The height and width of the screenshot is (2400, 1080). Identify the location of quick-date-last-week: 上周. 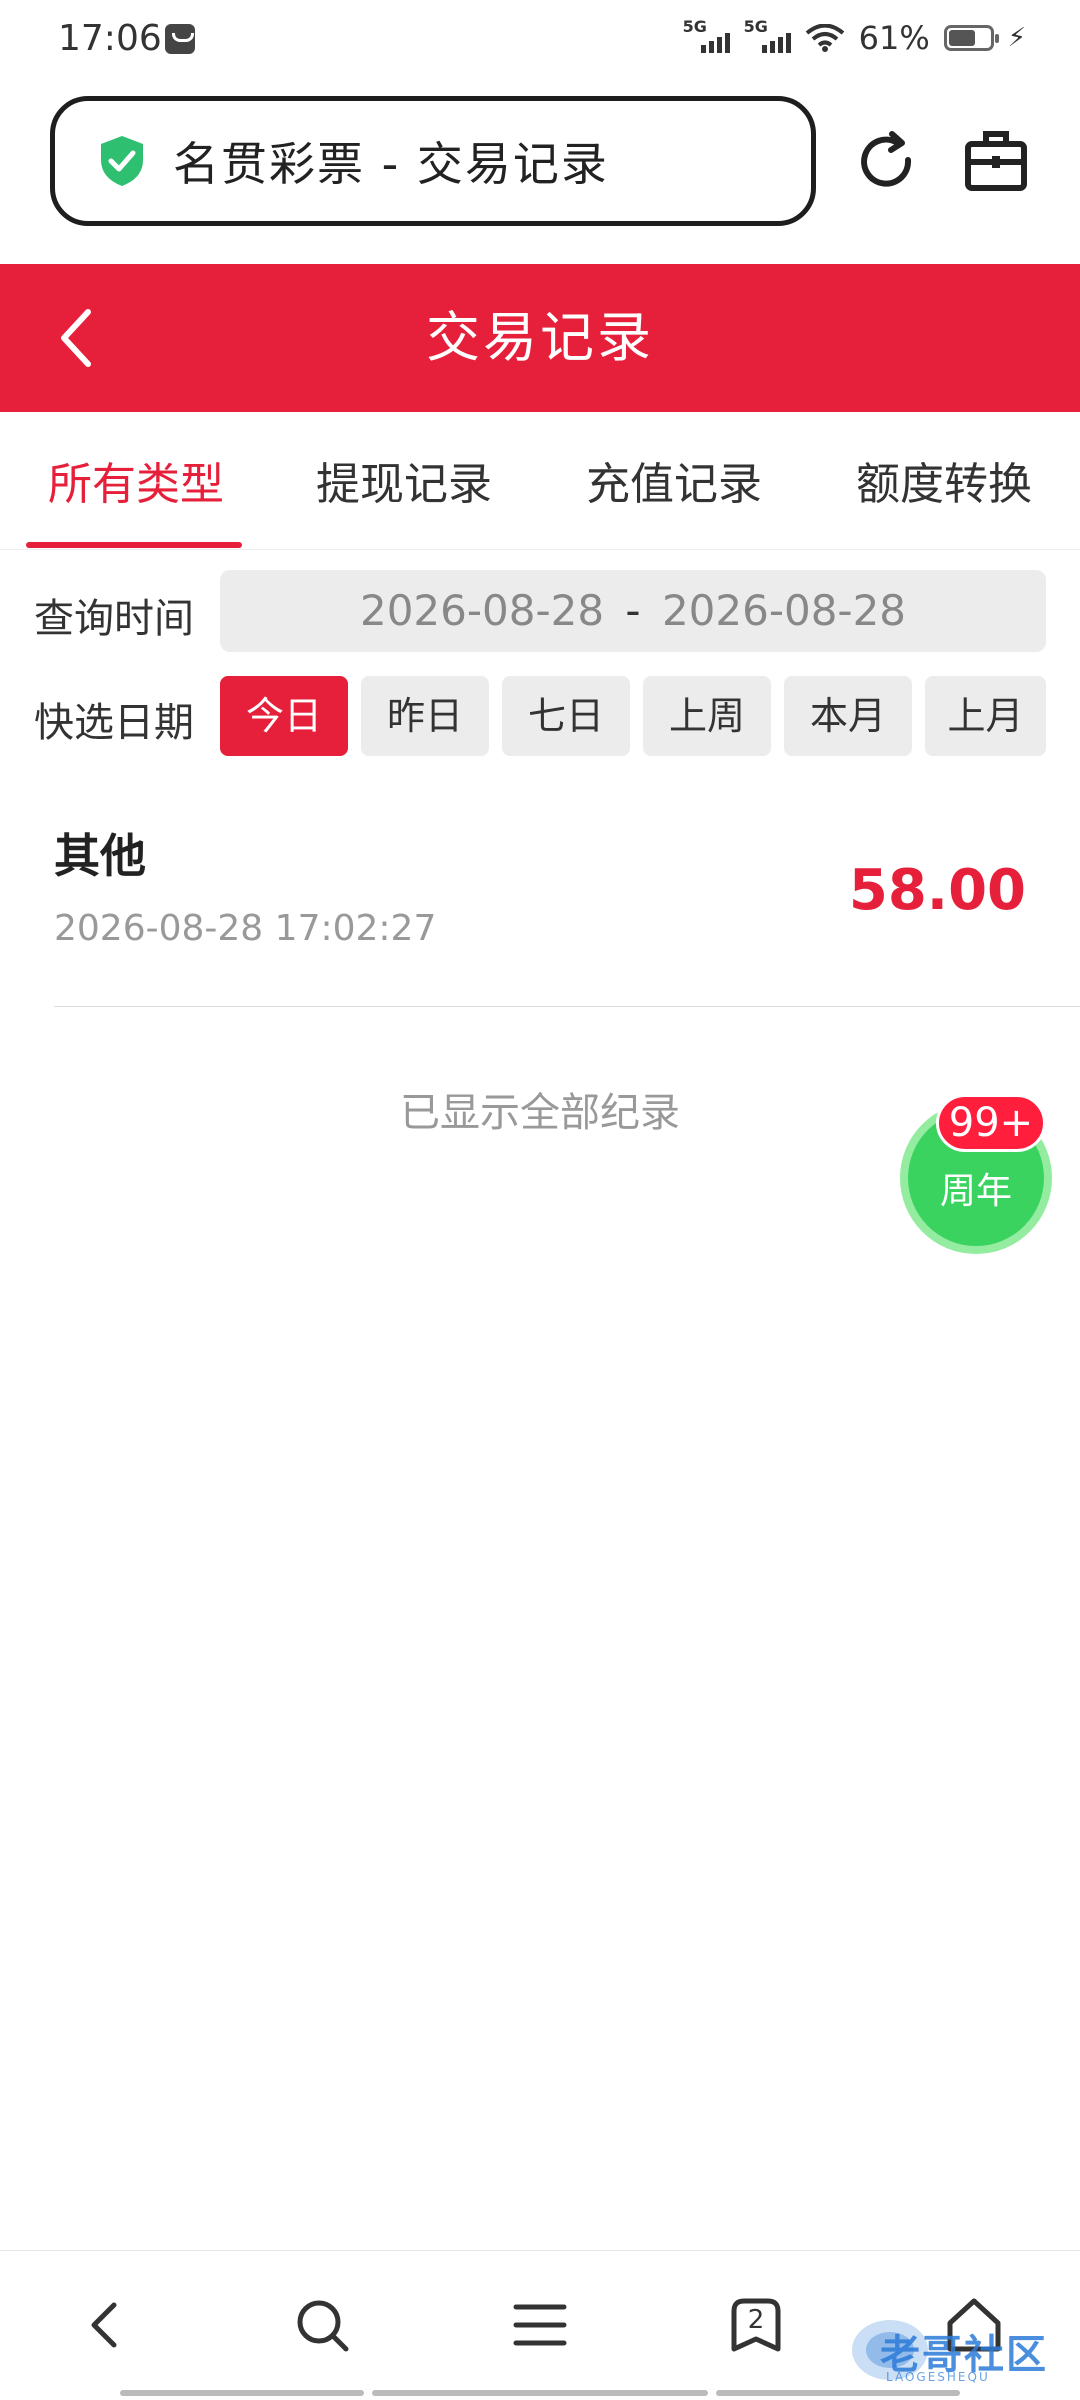
(707, 716).